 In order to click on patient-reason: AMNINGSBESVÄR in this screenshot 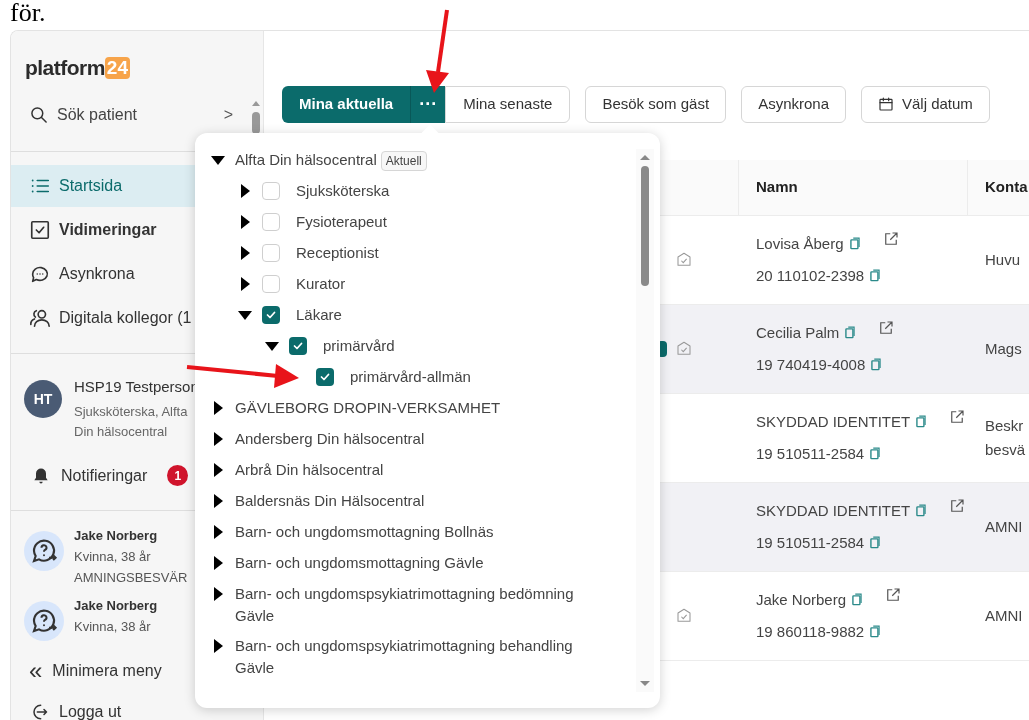, I will do `click(131, 577)`.